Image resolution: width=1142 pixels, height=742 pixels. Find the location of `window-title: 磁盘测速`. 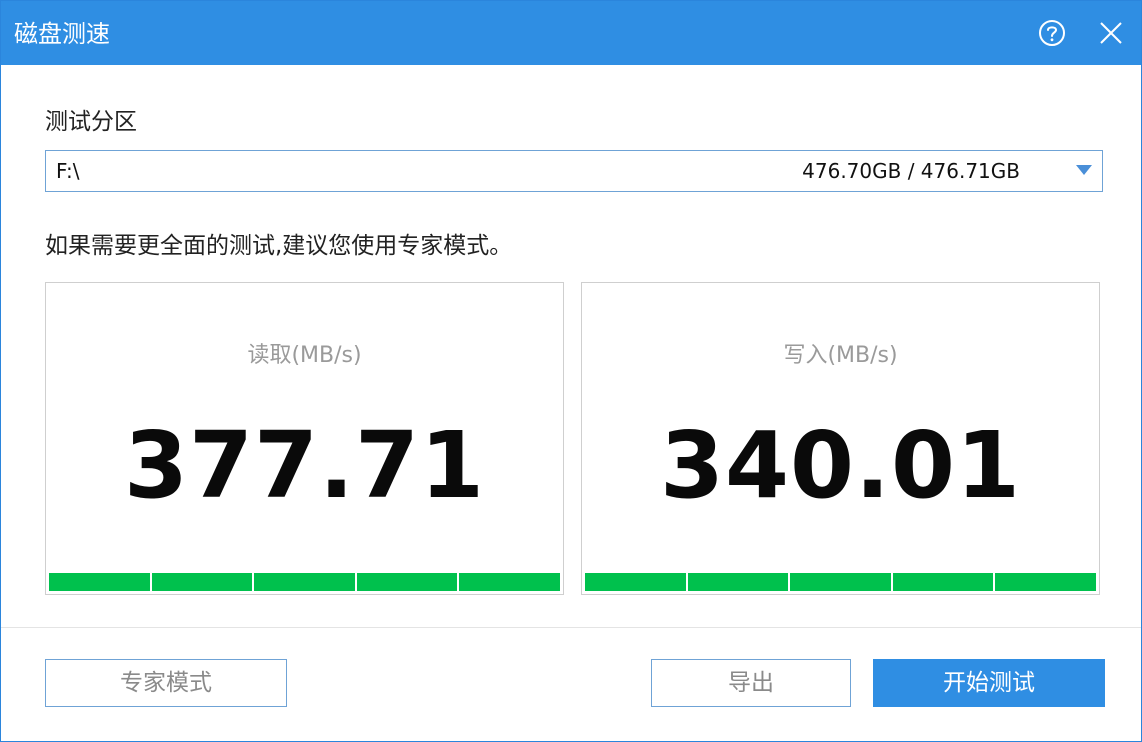

window-title: 磁盘测速 is located at coordinates (62, 34).